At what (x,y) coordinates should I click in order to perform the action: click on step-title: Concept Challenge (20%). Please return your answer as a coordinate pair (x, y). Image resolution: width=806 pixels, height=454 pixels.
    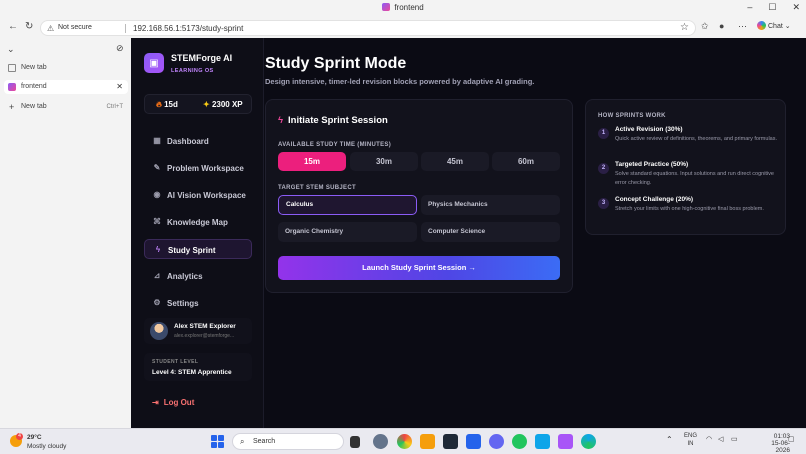
    Looking at the image, I should click on (654, 199).